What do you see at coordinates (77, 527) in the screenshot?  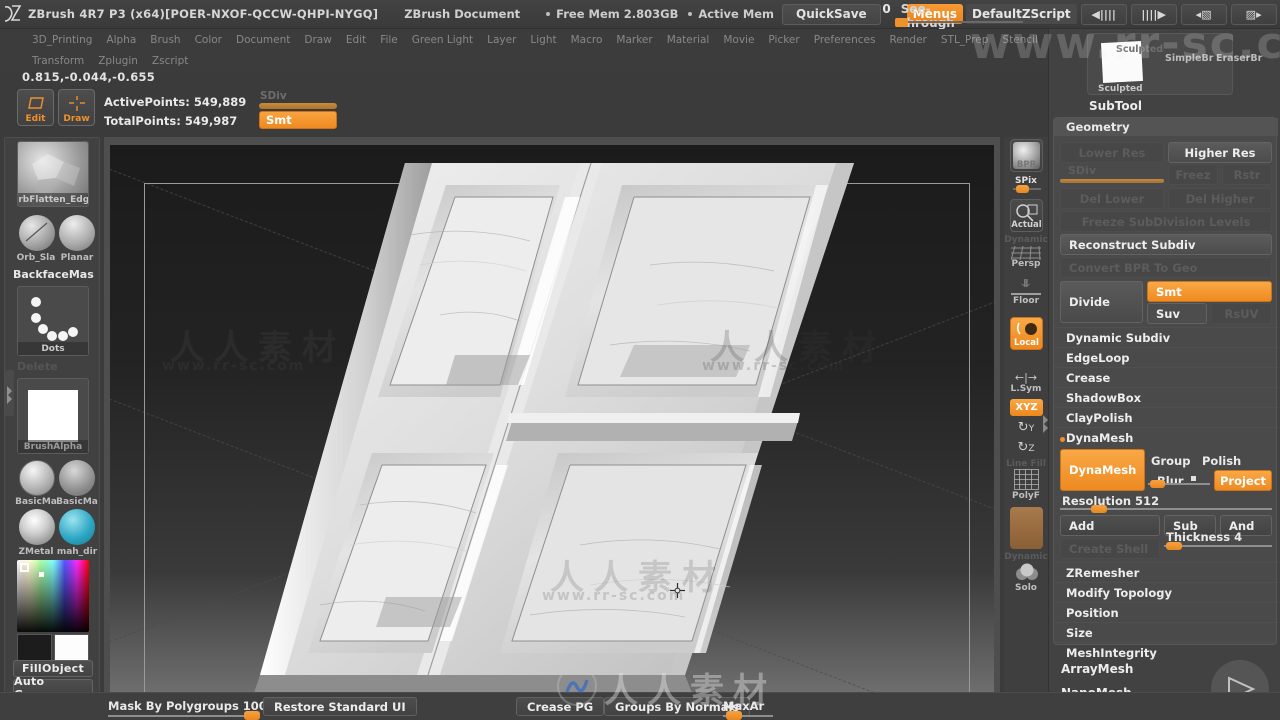 I see `material-4-icon` at bounding box center [77, 527].